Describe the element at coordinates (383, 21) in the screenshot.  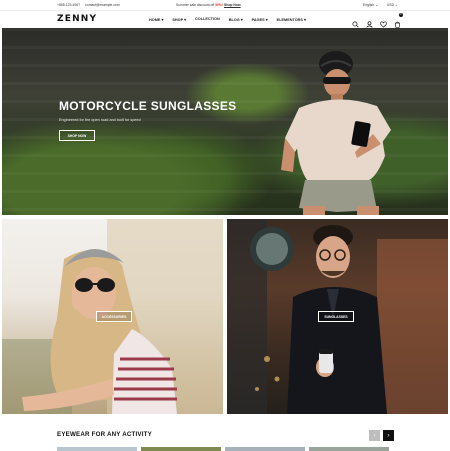
I see `heart-icon` at that location.